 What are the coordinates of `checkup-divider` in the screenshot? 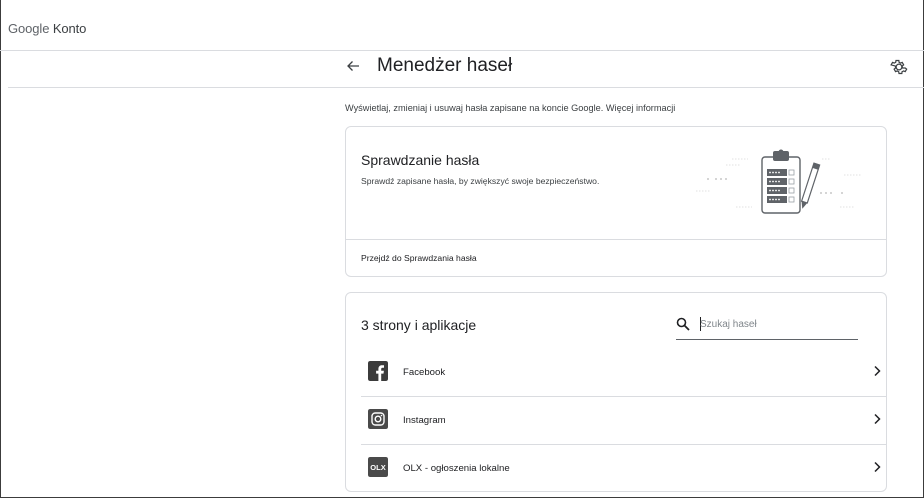 It's located at (616, 239).